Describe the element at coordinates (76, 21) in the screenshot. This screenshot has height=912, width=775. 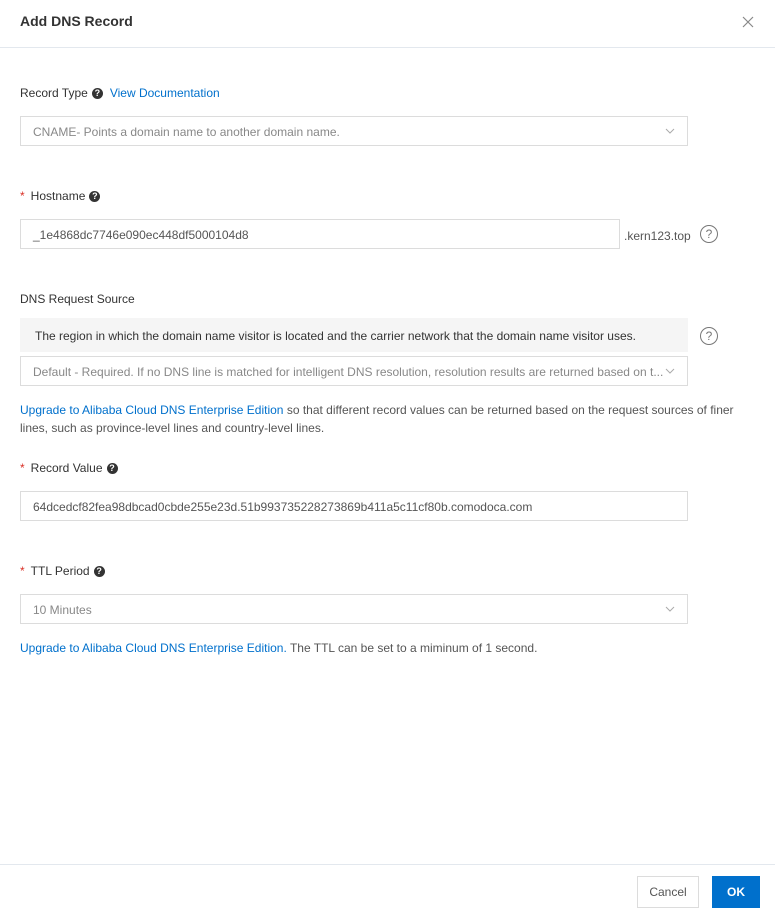
I see `dialog-title: Add DNS Record` at that location.